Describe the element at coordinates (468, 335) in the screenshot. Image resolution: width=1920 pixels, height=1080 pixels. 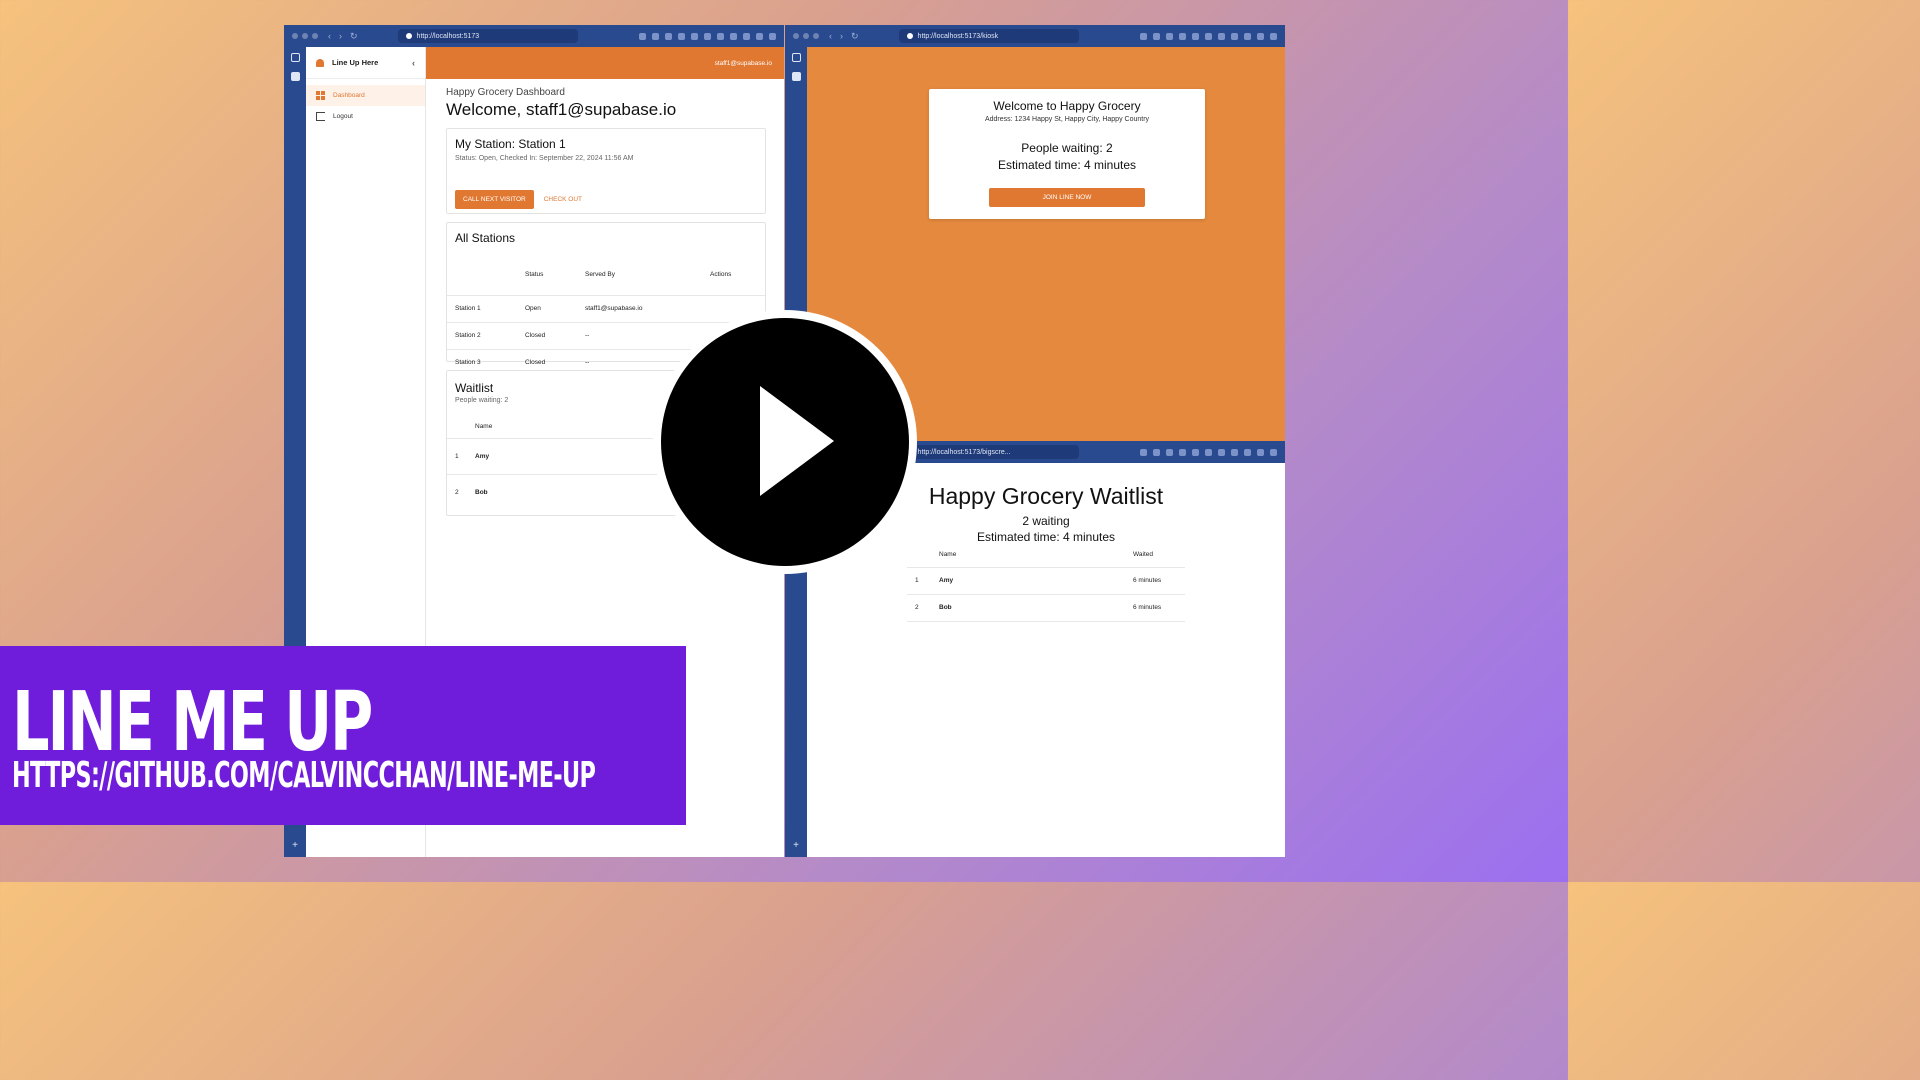
I see `station-name: Station 2` at that location.